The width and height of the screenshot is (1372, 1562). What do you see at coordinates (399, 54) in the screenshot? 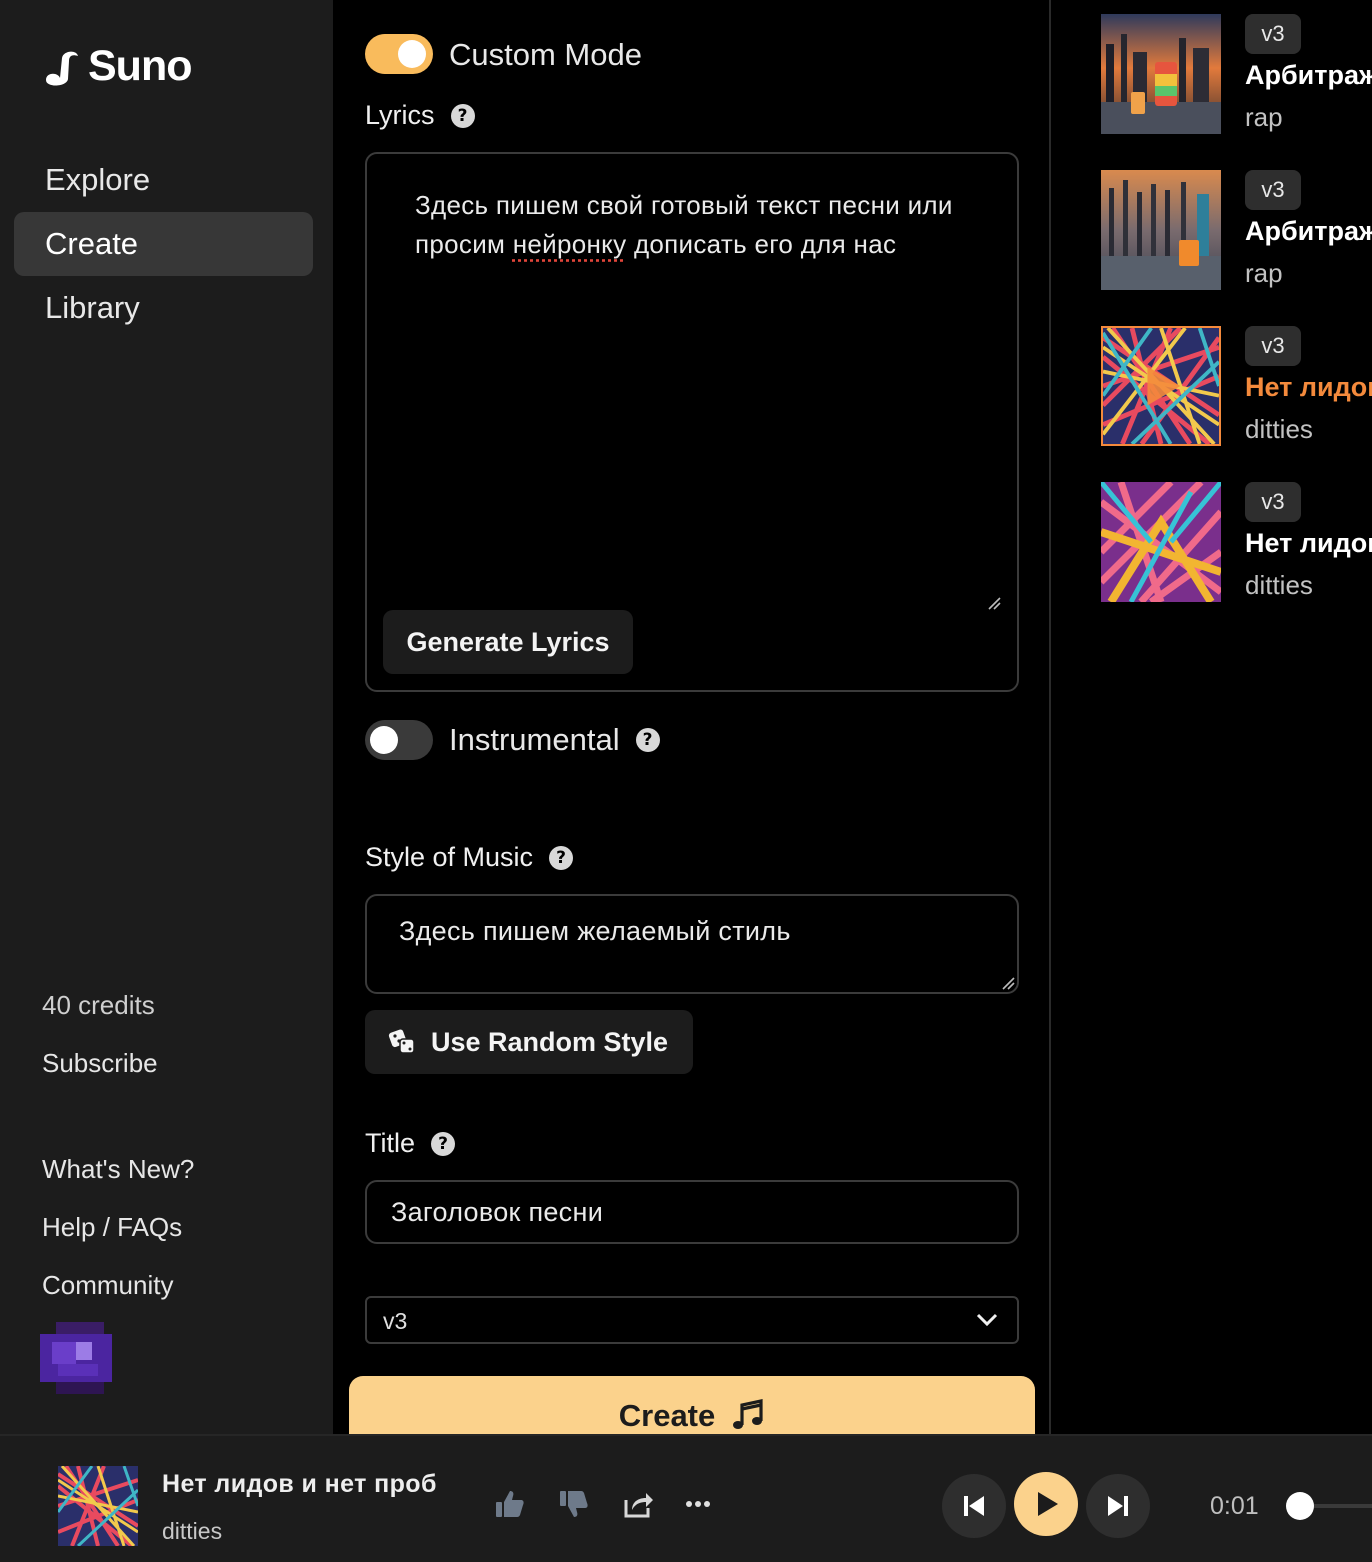
I see `custom-mode-toggle` at bounding box center [399, 54].